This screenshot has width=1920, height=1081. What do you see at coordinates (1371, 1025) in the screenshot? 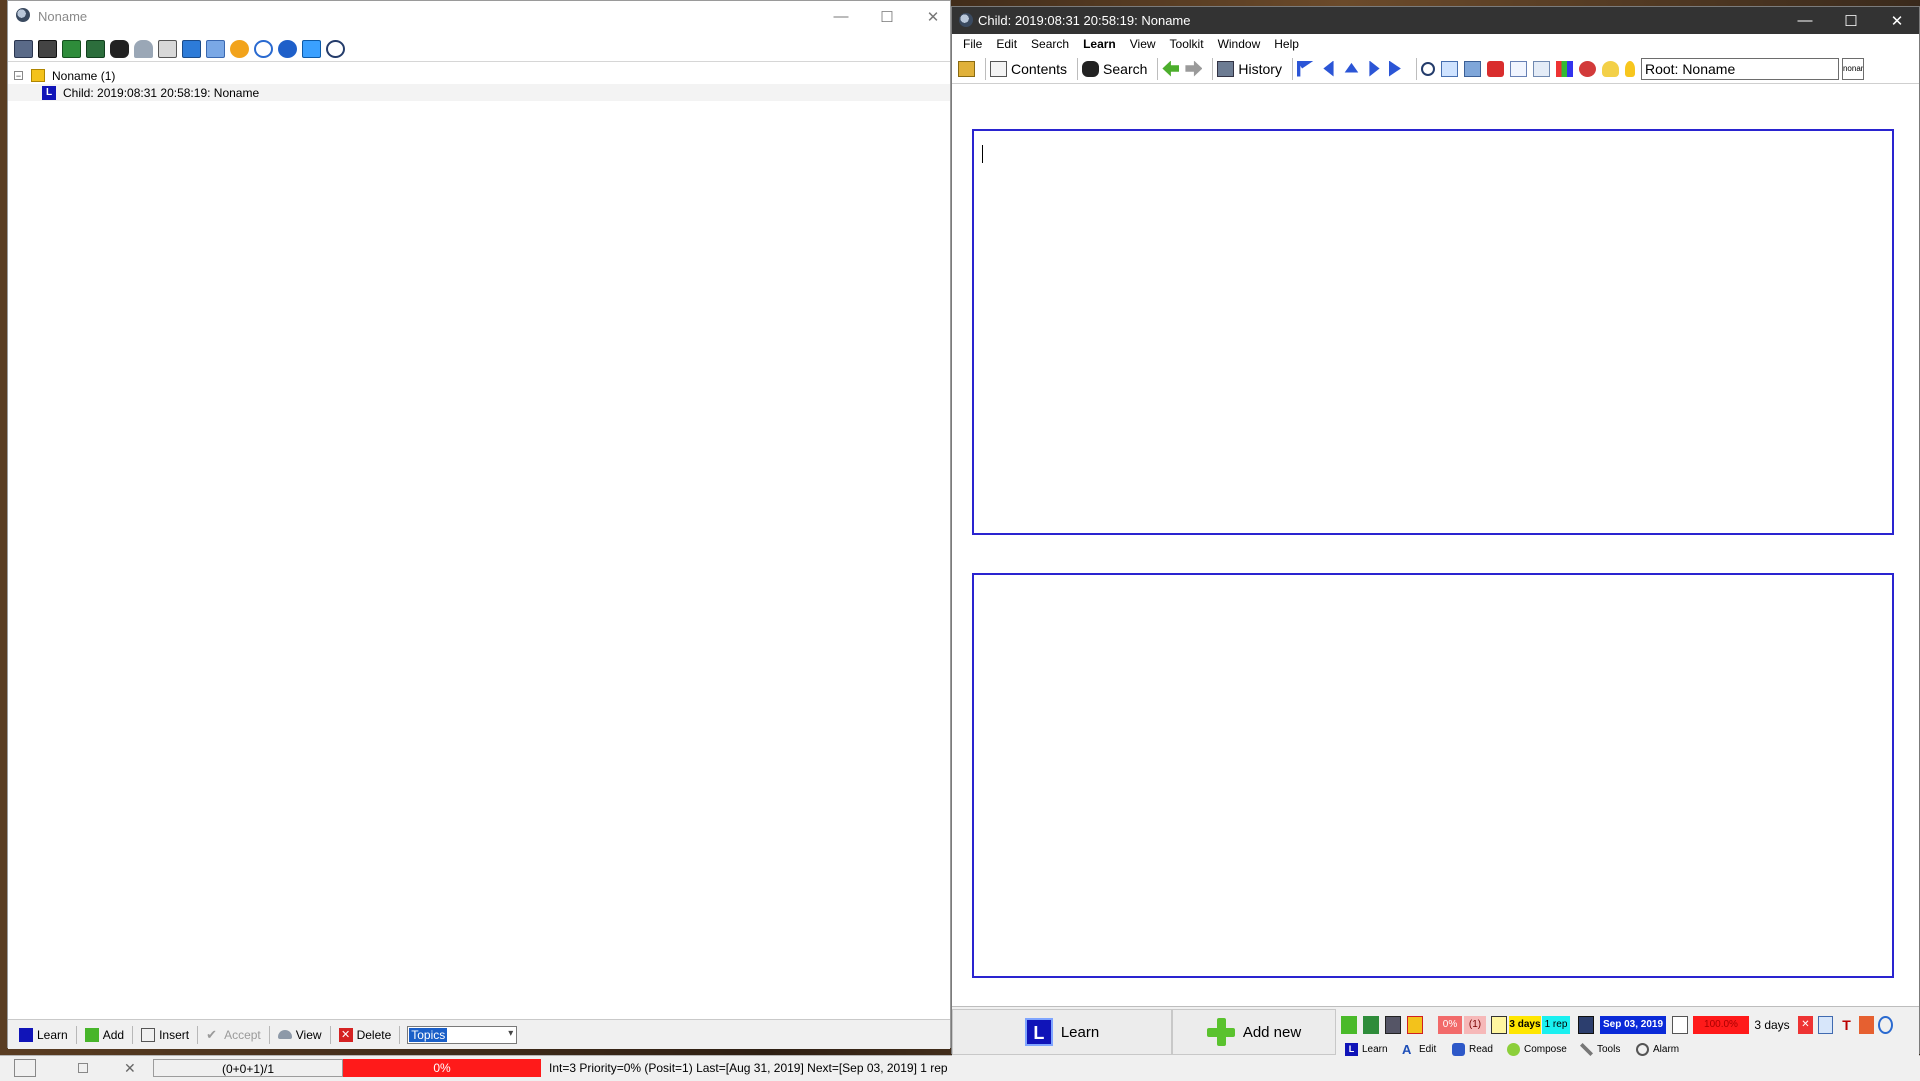
I see `item-icon` at bounding box center [1371, 1025].